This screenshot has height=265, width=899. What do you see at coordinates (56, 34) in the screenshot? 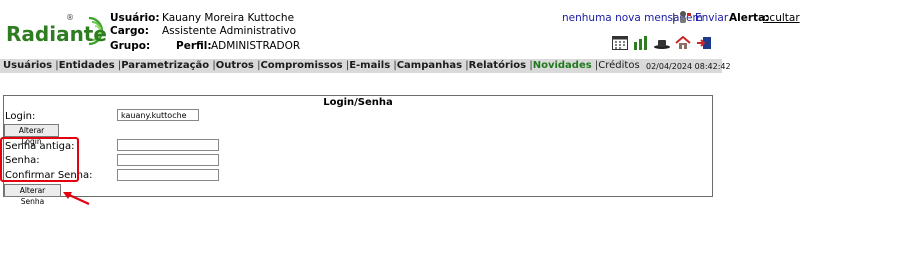
I see `logo-text: Radiante` at bounding box center [56, 34].